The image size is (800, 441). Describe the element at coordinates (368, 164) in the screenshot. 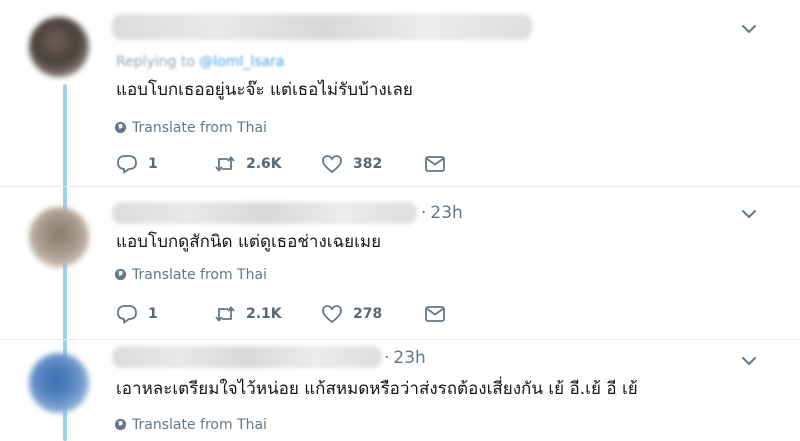

I see `like-count: 382` at that location.